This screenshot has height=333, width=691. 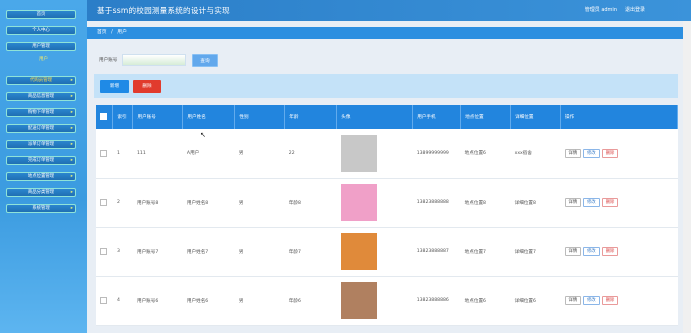 I want to click on logout-link: 退出登录, so click(x=635, y=9).